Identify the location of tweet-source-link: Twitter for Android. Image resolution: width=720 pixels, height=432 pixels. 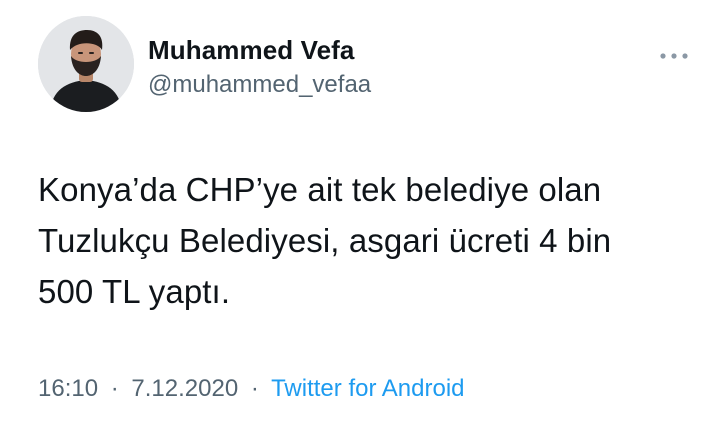
(367, 388).